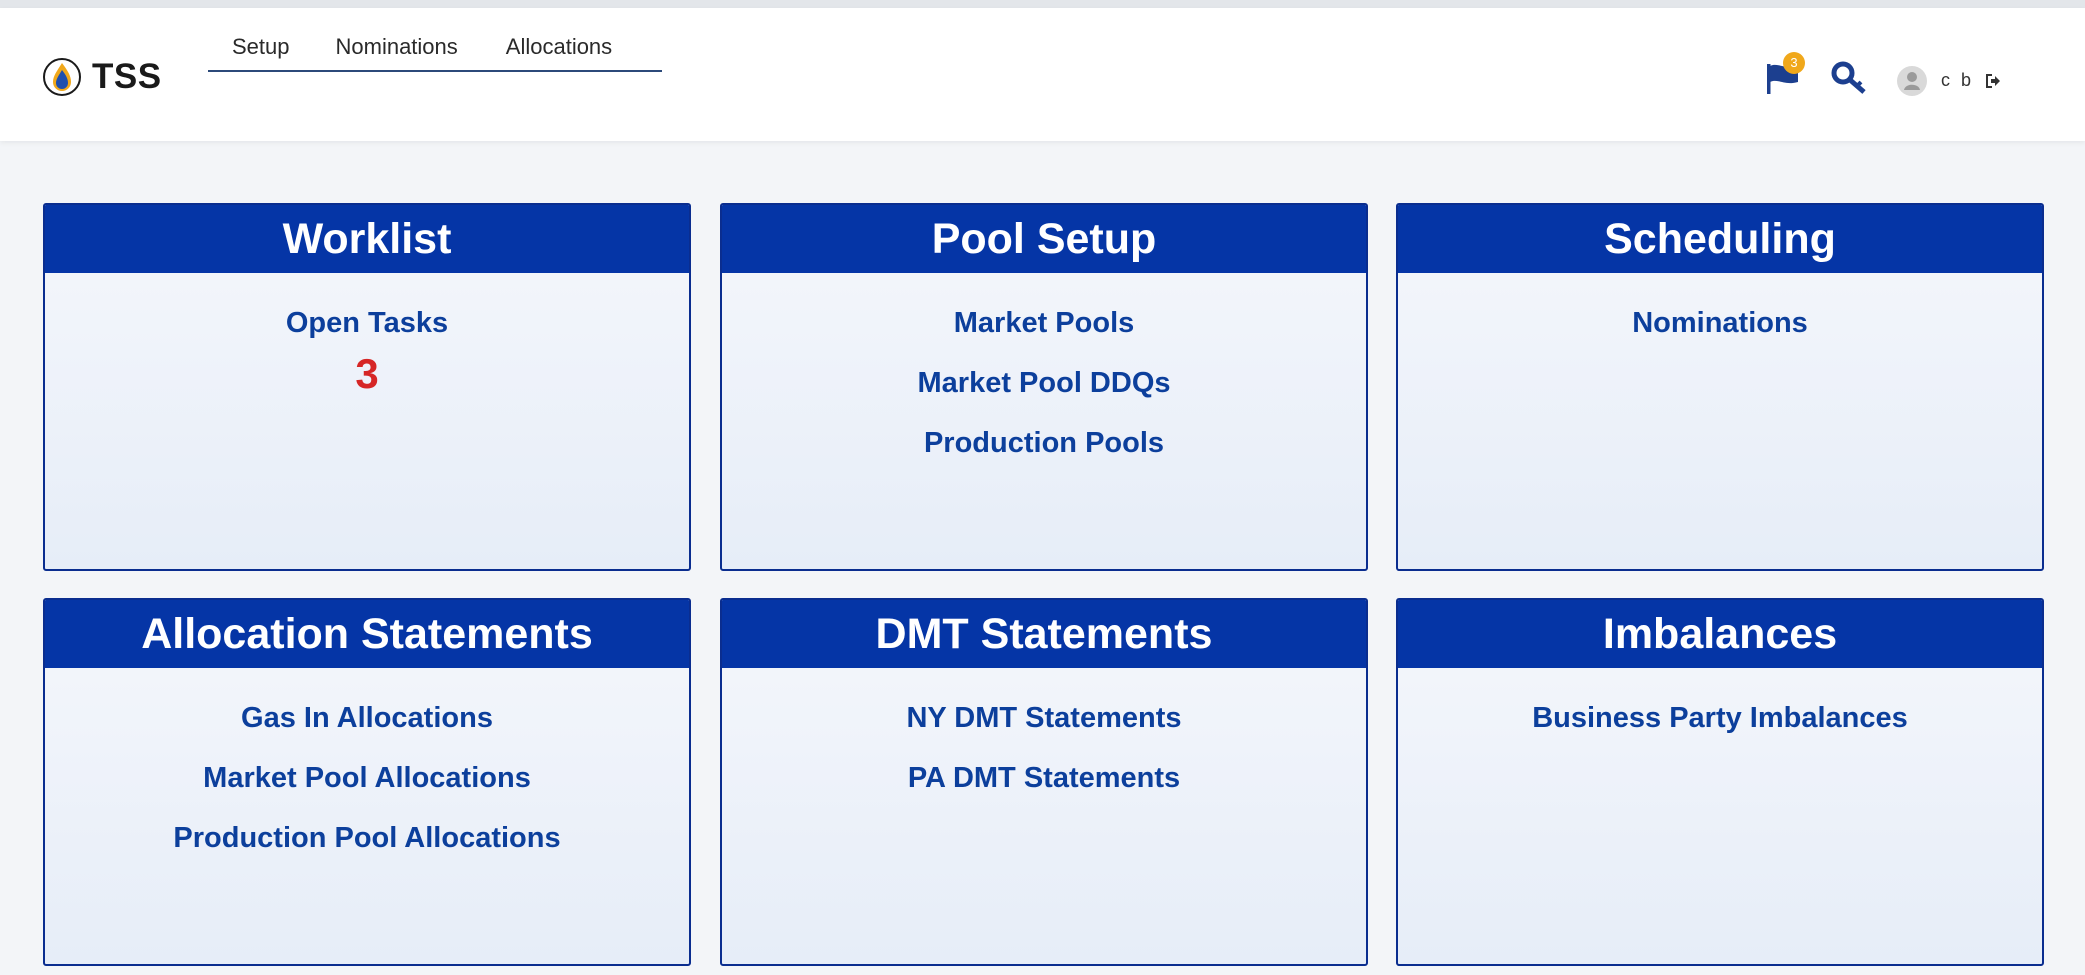 This screenshot has height=975, width=2085. What do you see at coordinates (1720, 239) in the screenshot?
I see `card-title: Scheduling` at bounding box center [1720, 239].